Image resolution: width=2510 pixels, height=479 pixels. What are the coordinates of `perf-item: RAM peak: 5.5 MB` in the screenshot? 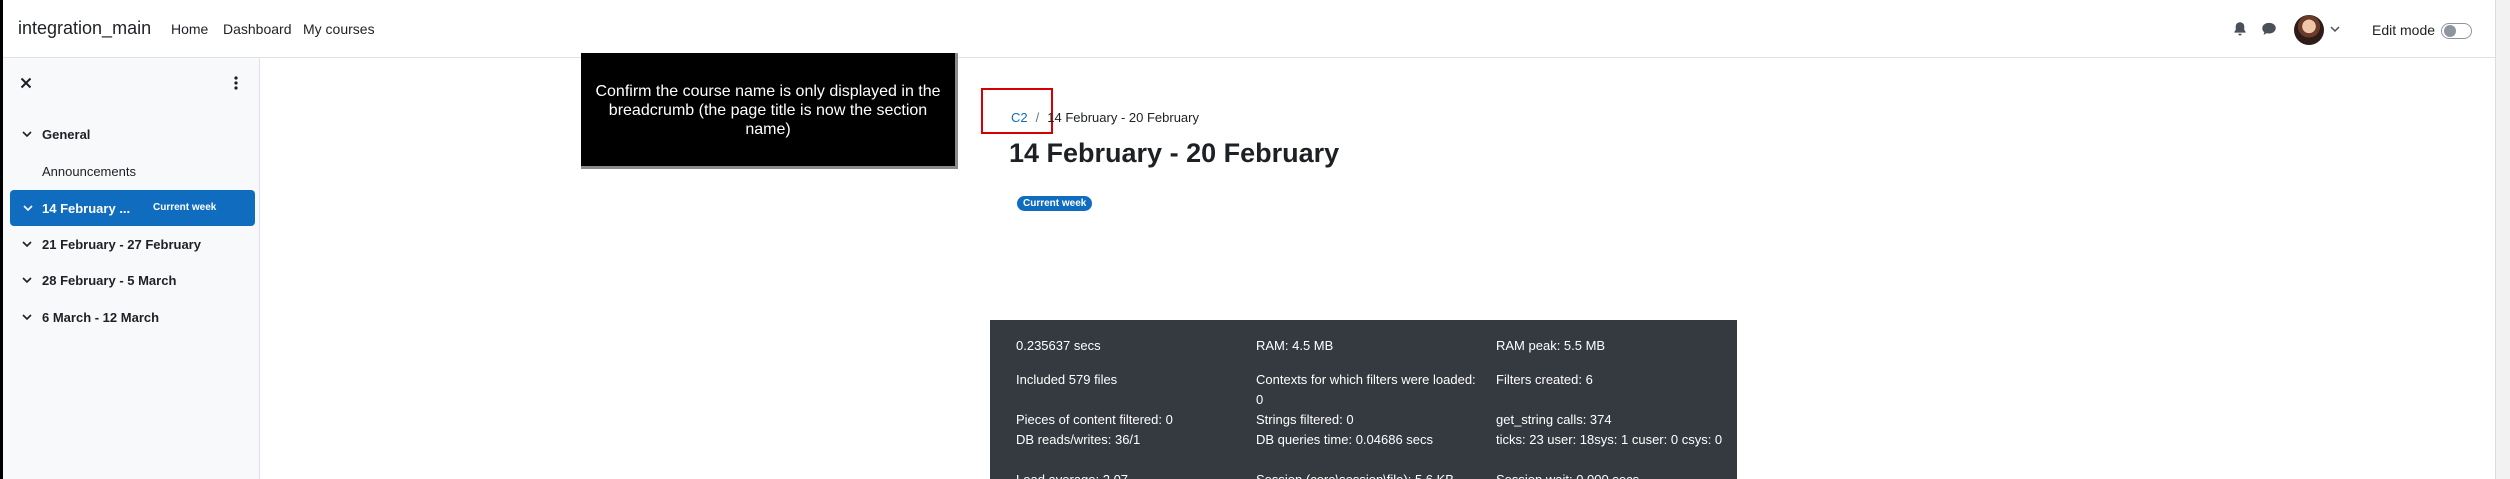 It's located at (1551, 345).